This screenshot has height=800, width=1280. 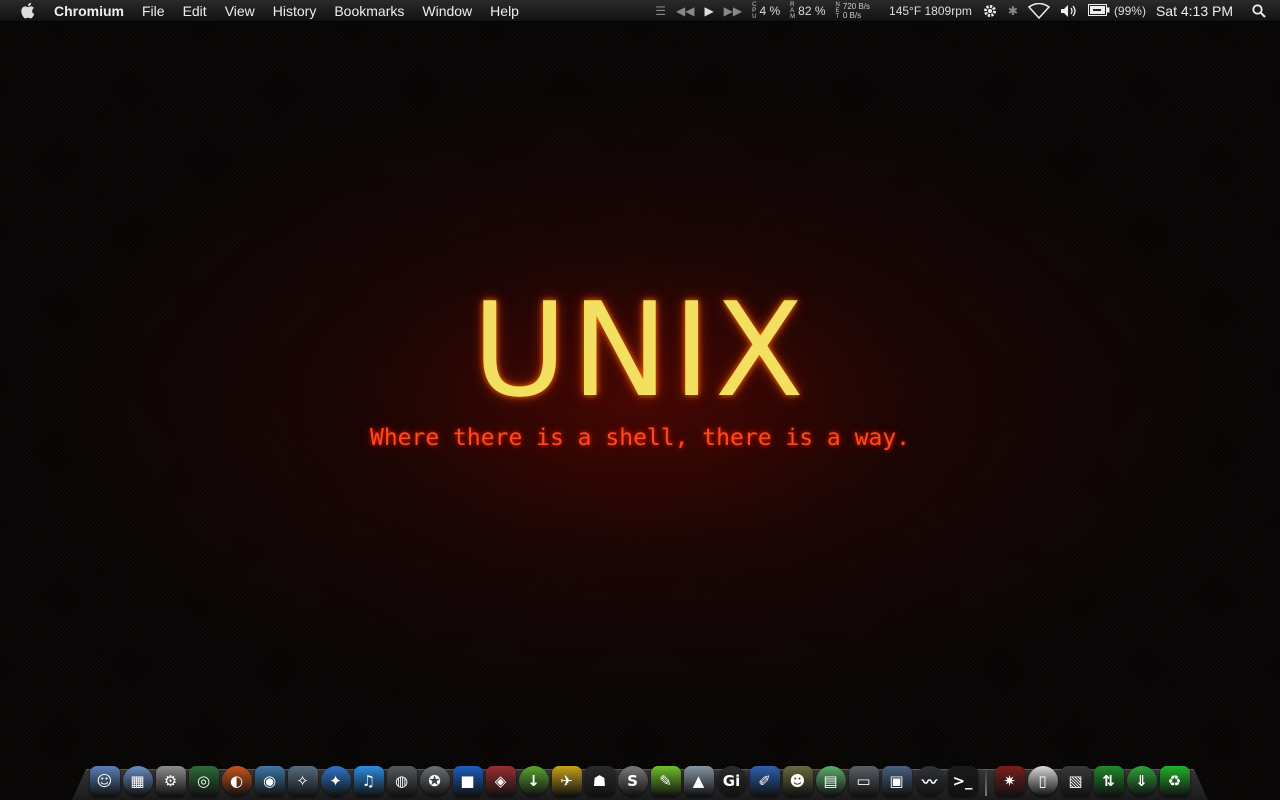 I want to click on cpu-value: 4 %, so click(x=770, y=11).